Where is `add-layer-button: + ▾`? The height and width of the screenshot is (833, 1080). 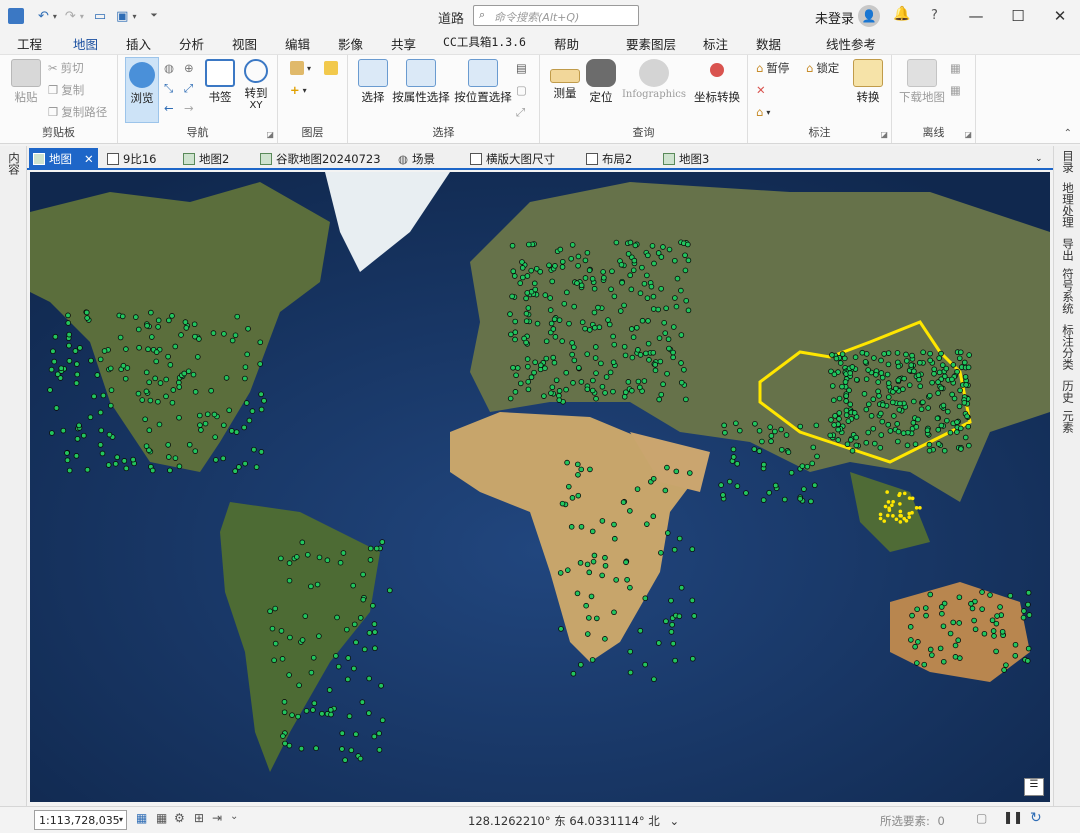
add-layer-button: + ▾ is located at coordinates (298, 90).